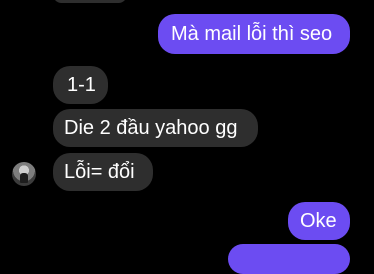  I want to click on message-text: Lỗi= đổi, so click(99, 172).